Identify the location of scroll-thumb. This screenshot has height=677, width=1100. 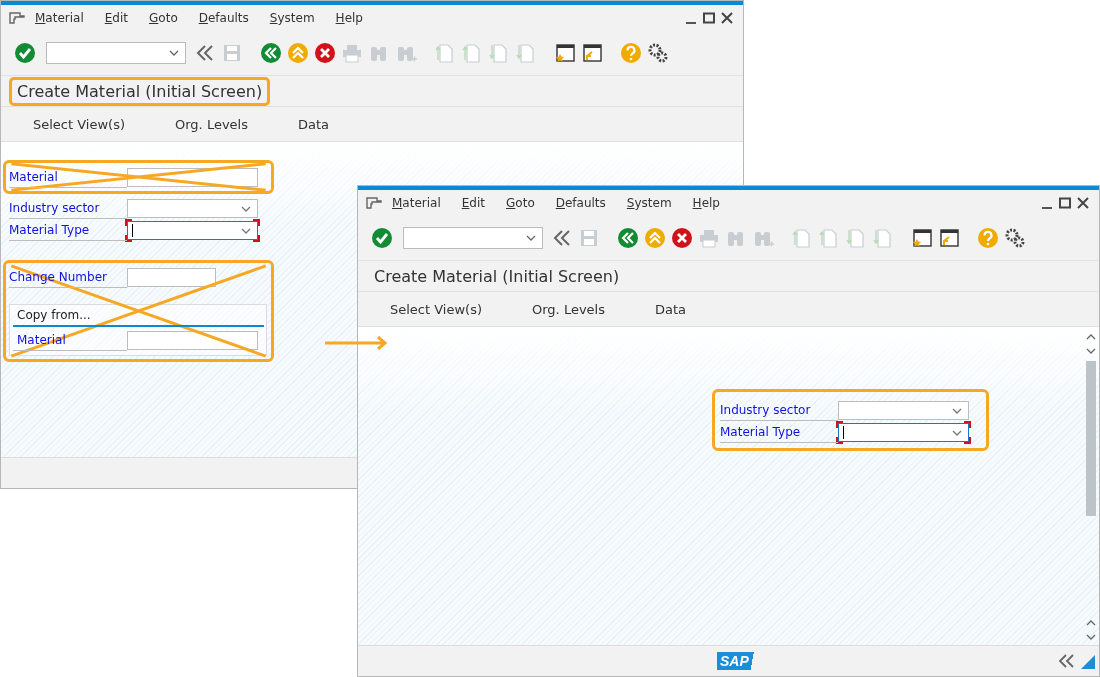
(1091, 438).